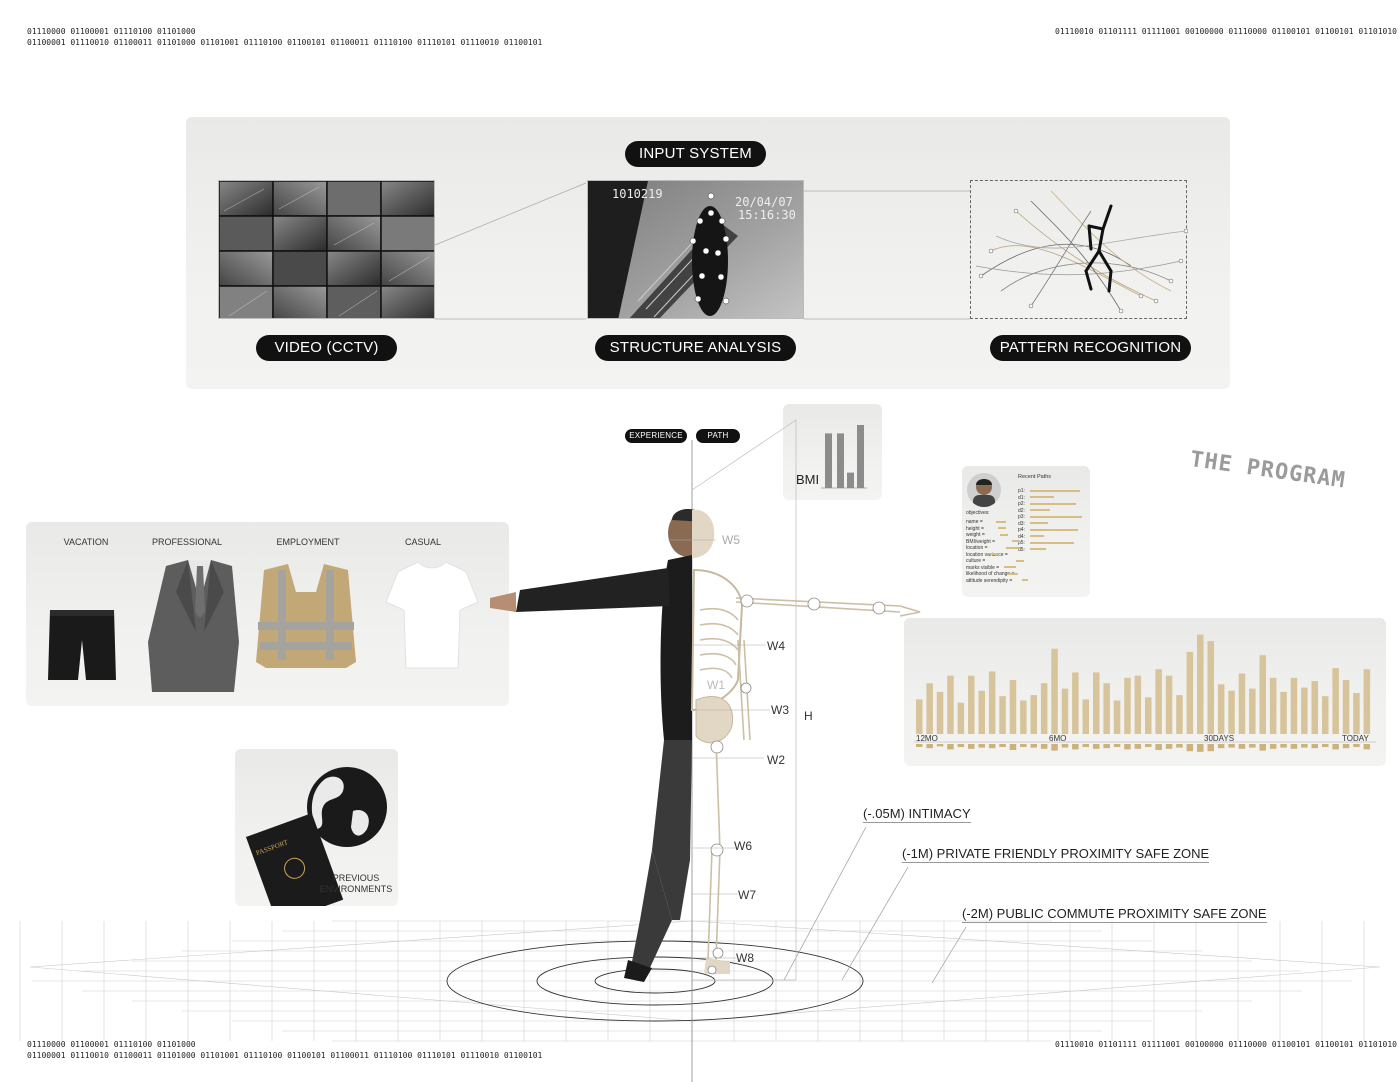 This screenshot has height=1082, width=1400. What do you see at coordinates (637, 194) in the screenshot?
I see `cctv-stamp-id: 1010219` at bounding box center [637, 194].